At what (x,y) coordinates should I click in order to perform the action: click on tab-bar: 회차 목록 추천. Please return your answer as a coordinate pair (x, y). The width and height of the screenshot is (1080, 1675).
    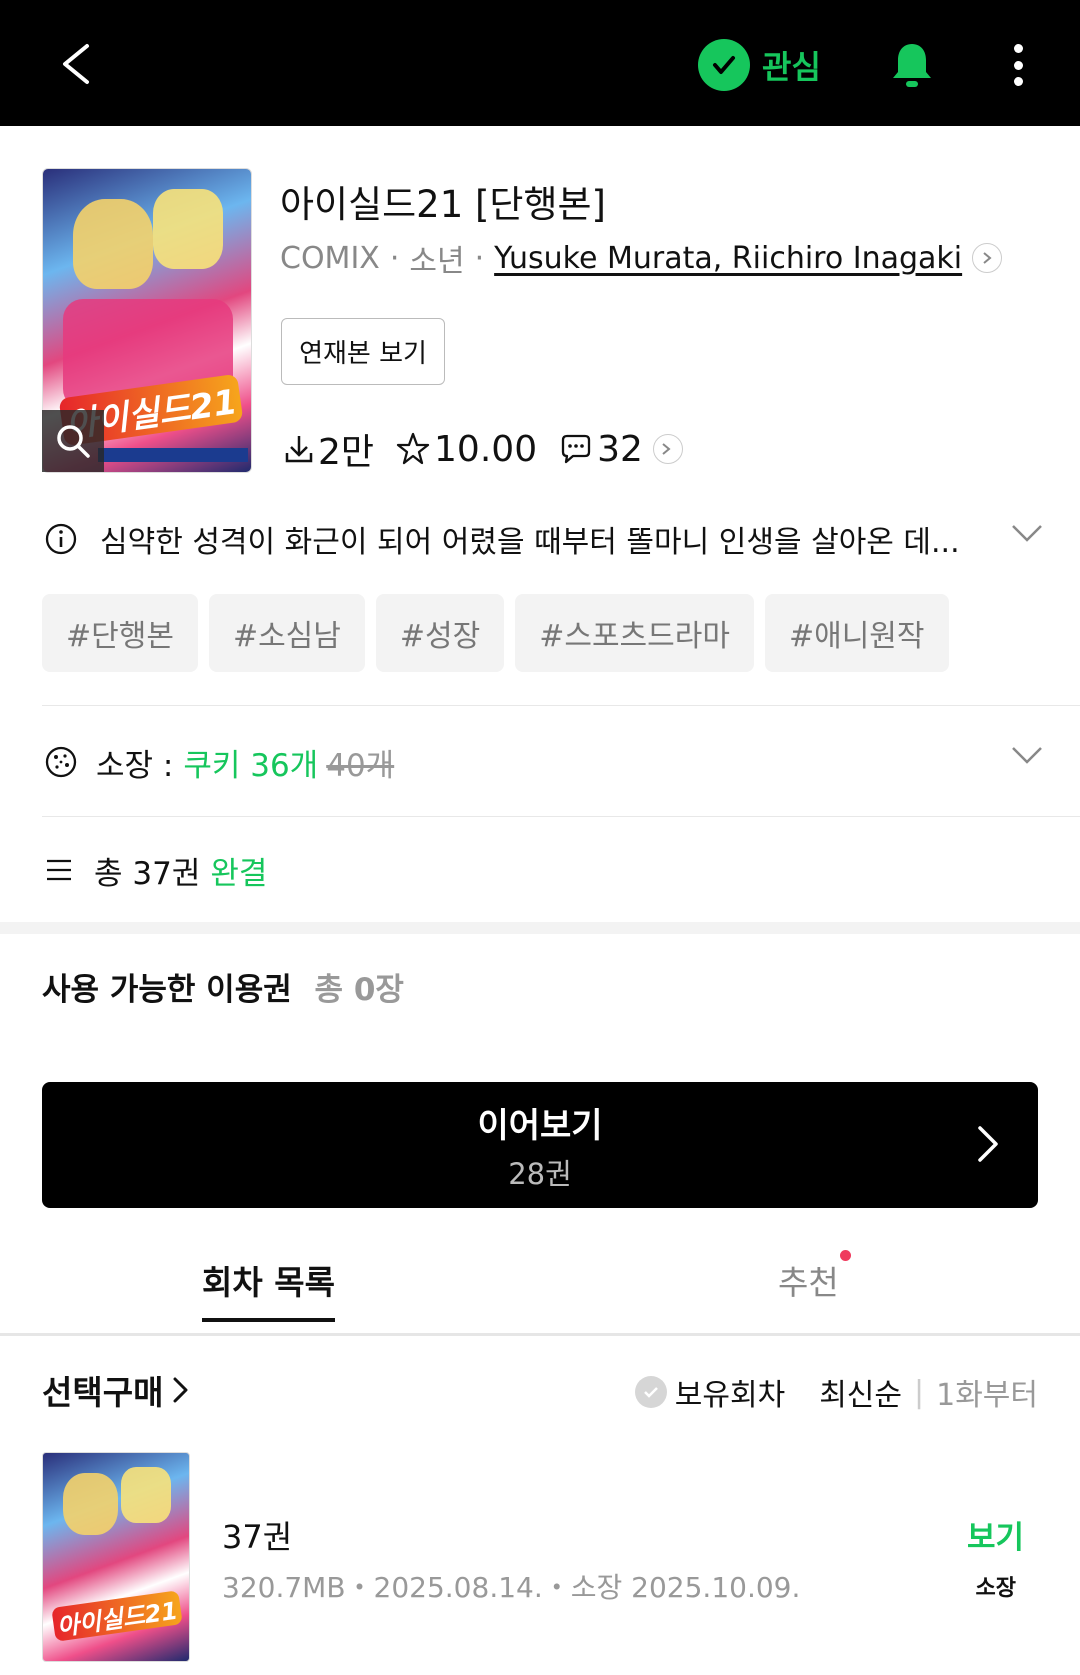
    Looking at the image, I should click on (540, 1290).